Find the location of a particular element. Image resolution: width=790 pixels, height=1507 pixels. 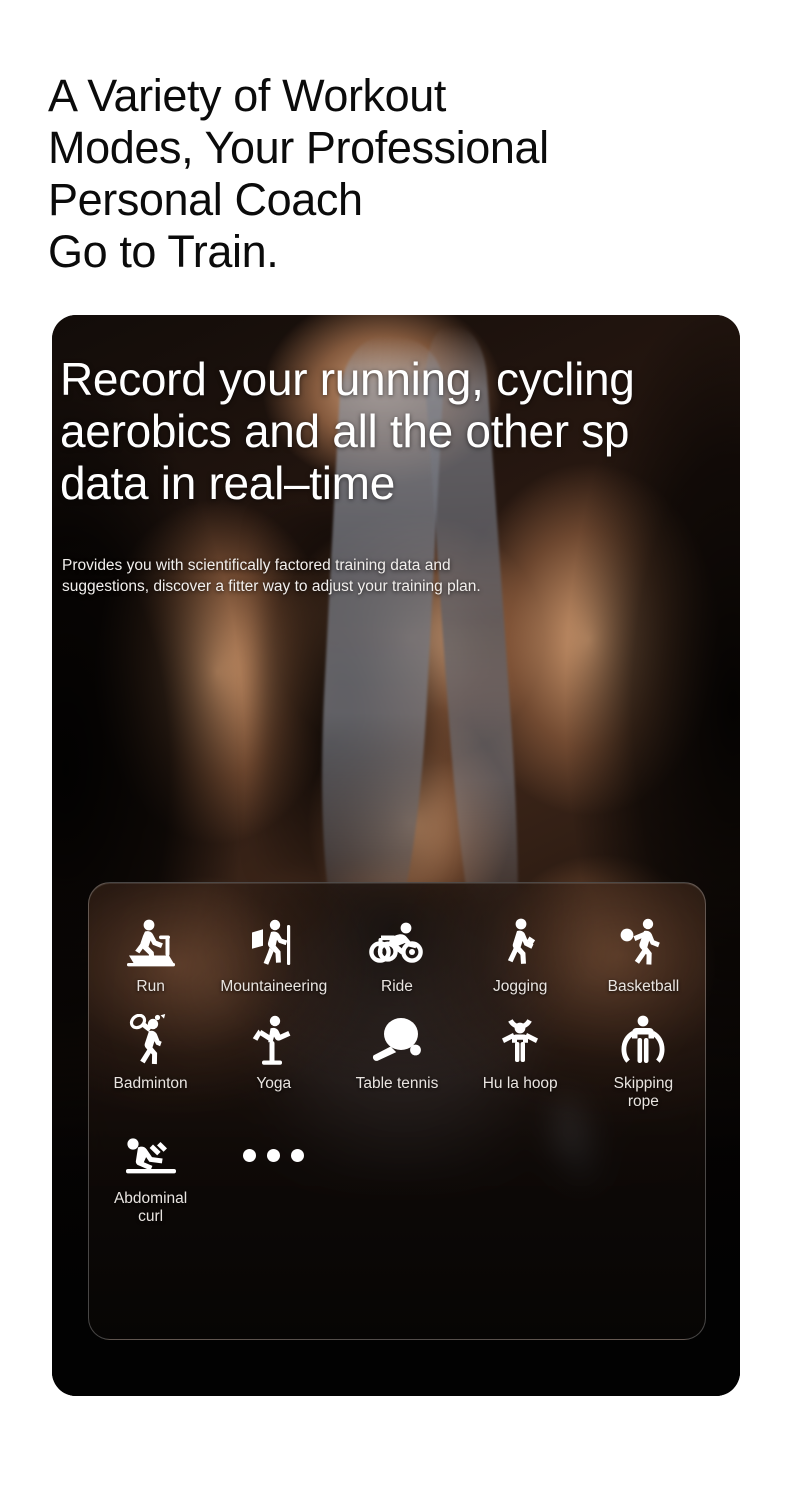

workout-mode-item: Skipping rope is located at coordinates (643, 1062).